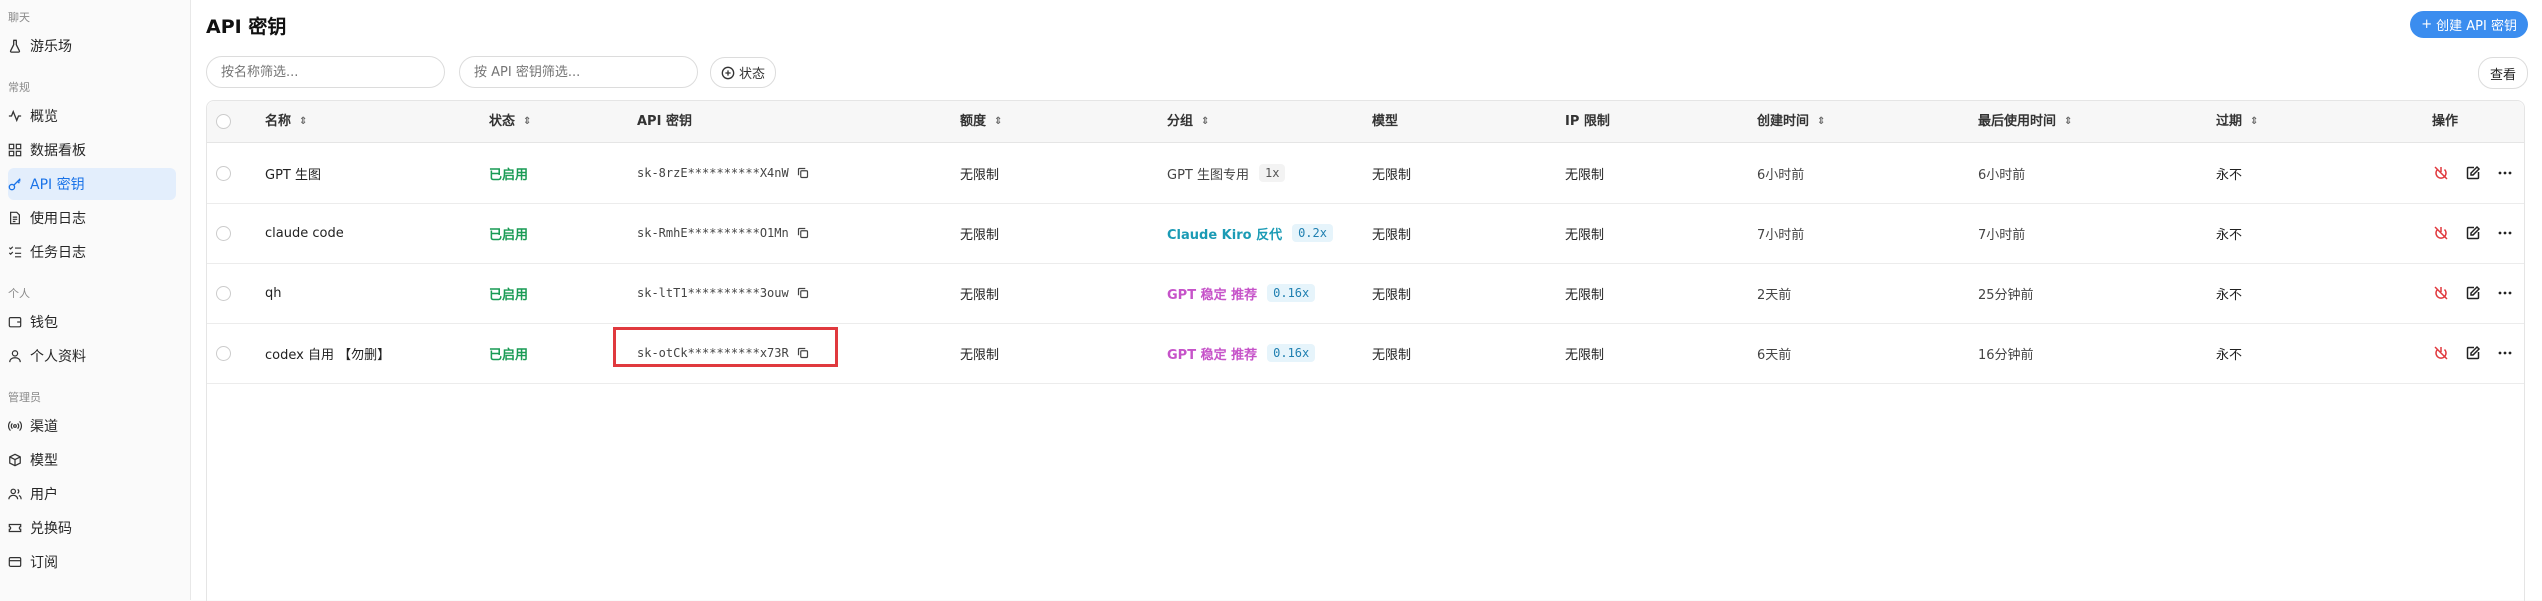  What do you see at coordinates (44, 563) in the screenshot?
I see `sidebar-item-label: 订阅` at bounding box center [44, 563].